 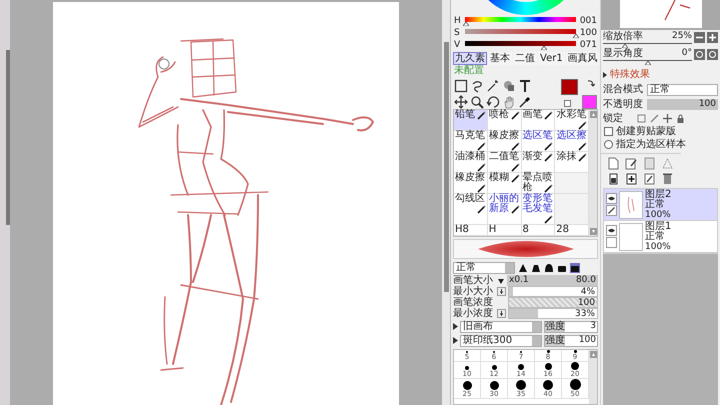 I want to click on zoom-icon, so click(x=477, y=101).